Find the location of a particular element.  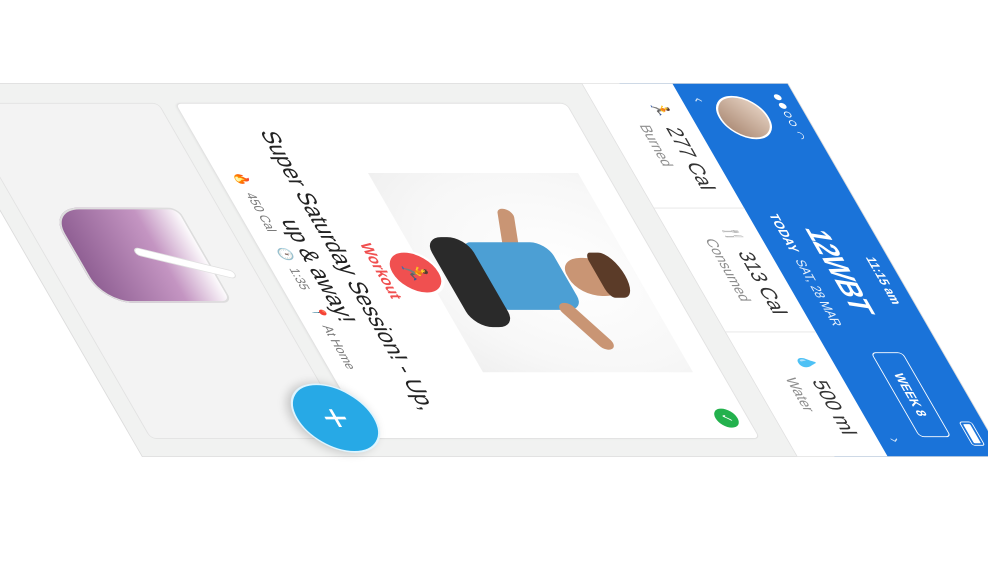

plus-icon: + is located at coordinates (336, 418).